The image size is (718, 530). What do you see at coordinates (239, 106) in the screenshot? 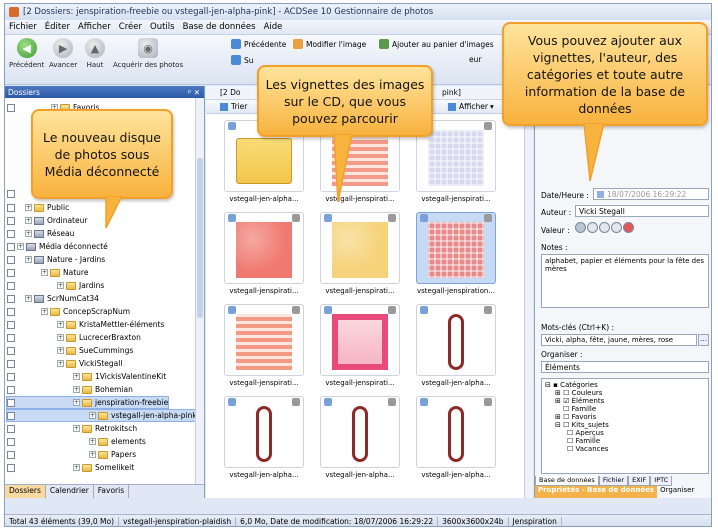
I see `sort-button: Trier` at bounding box center [239, 106].